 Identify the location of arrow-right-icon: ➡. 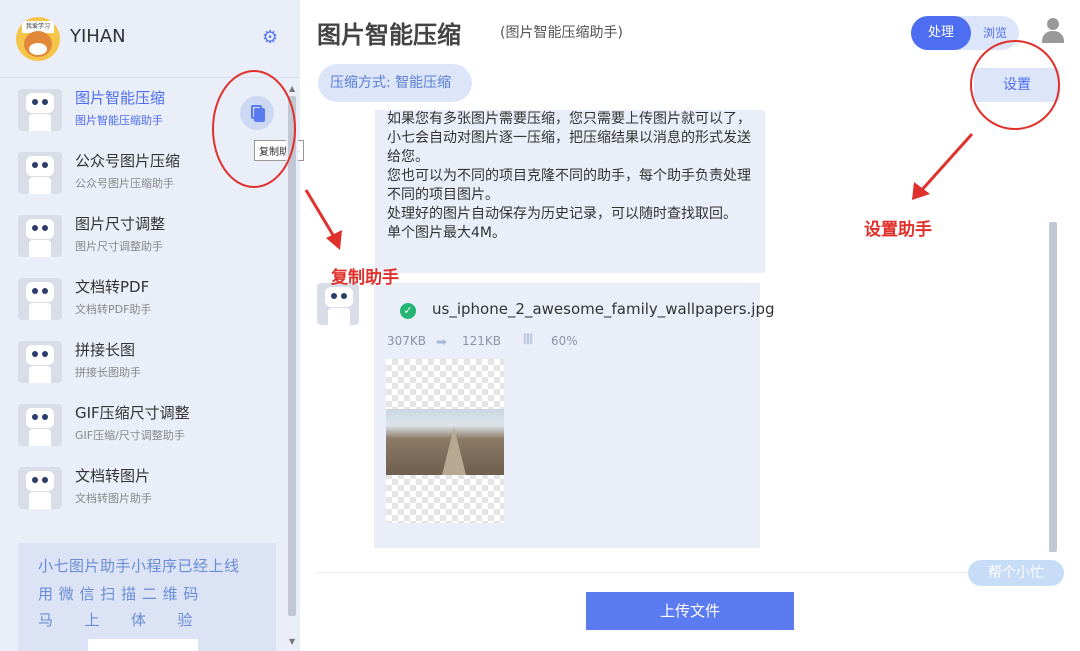
(441, 342).